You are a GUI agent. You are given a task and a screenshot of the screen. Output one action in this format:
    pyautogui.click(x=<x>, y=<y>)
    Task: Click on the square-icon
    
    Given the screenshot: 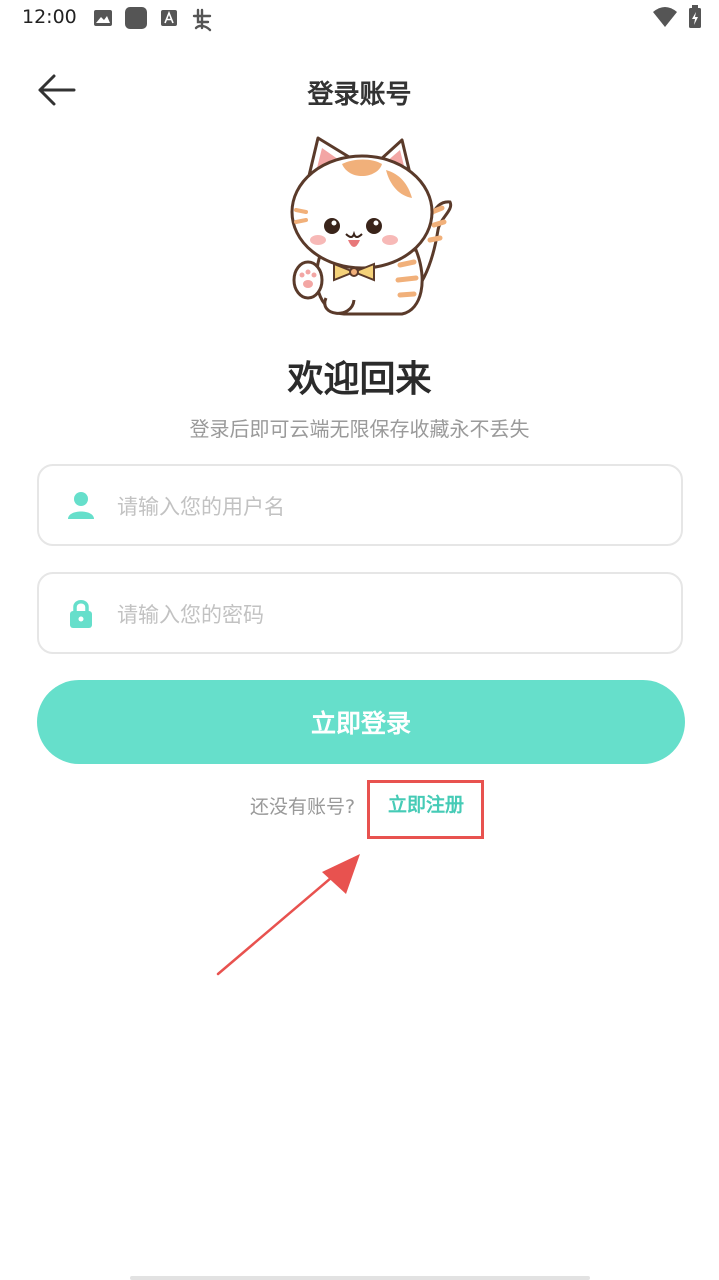 What is the action you would take?
    pyautogui.click(x=136, y=18)
    